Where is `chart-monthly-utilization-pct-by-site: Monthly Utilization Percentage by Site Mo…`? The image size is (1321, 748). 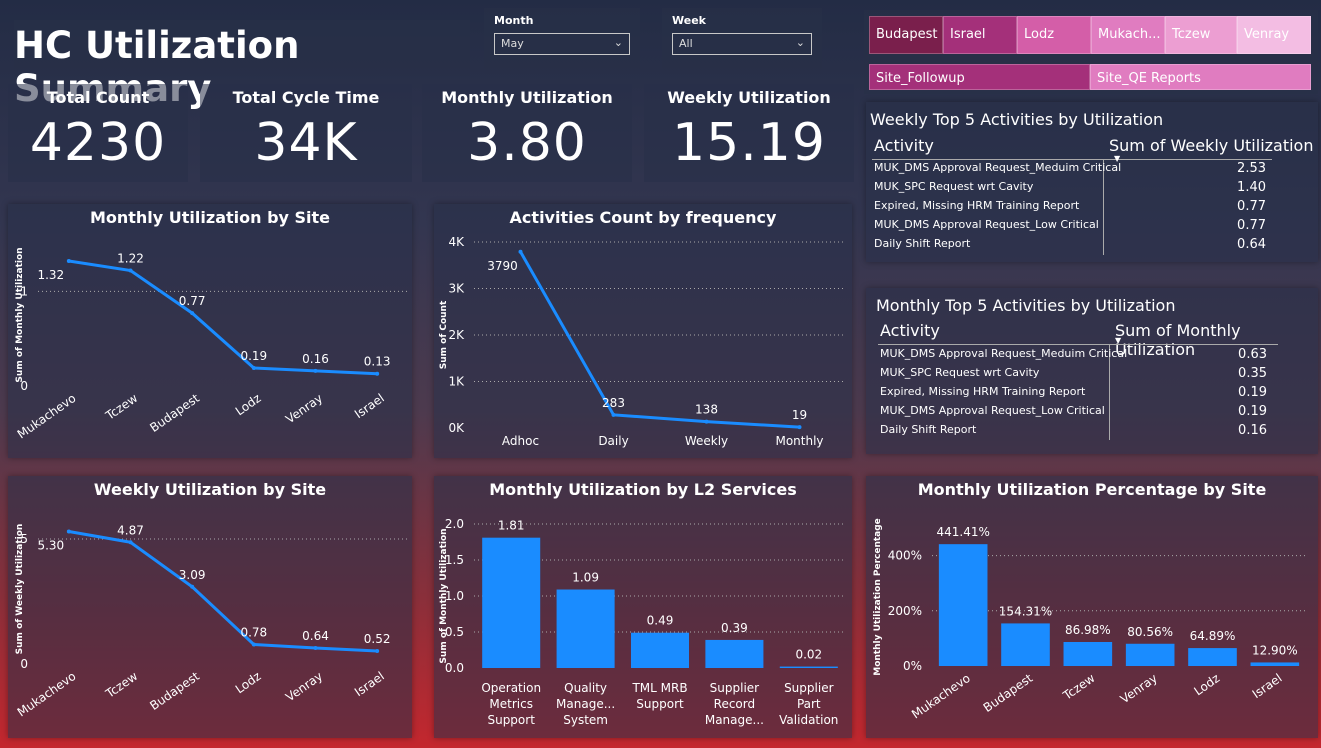
chart-monthly-utilization-pct-by-site: Monthly Utilization Percentage by Site Mo… is located at coordinates (1092, 607).